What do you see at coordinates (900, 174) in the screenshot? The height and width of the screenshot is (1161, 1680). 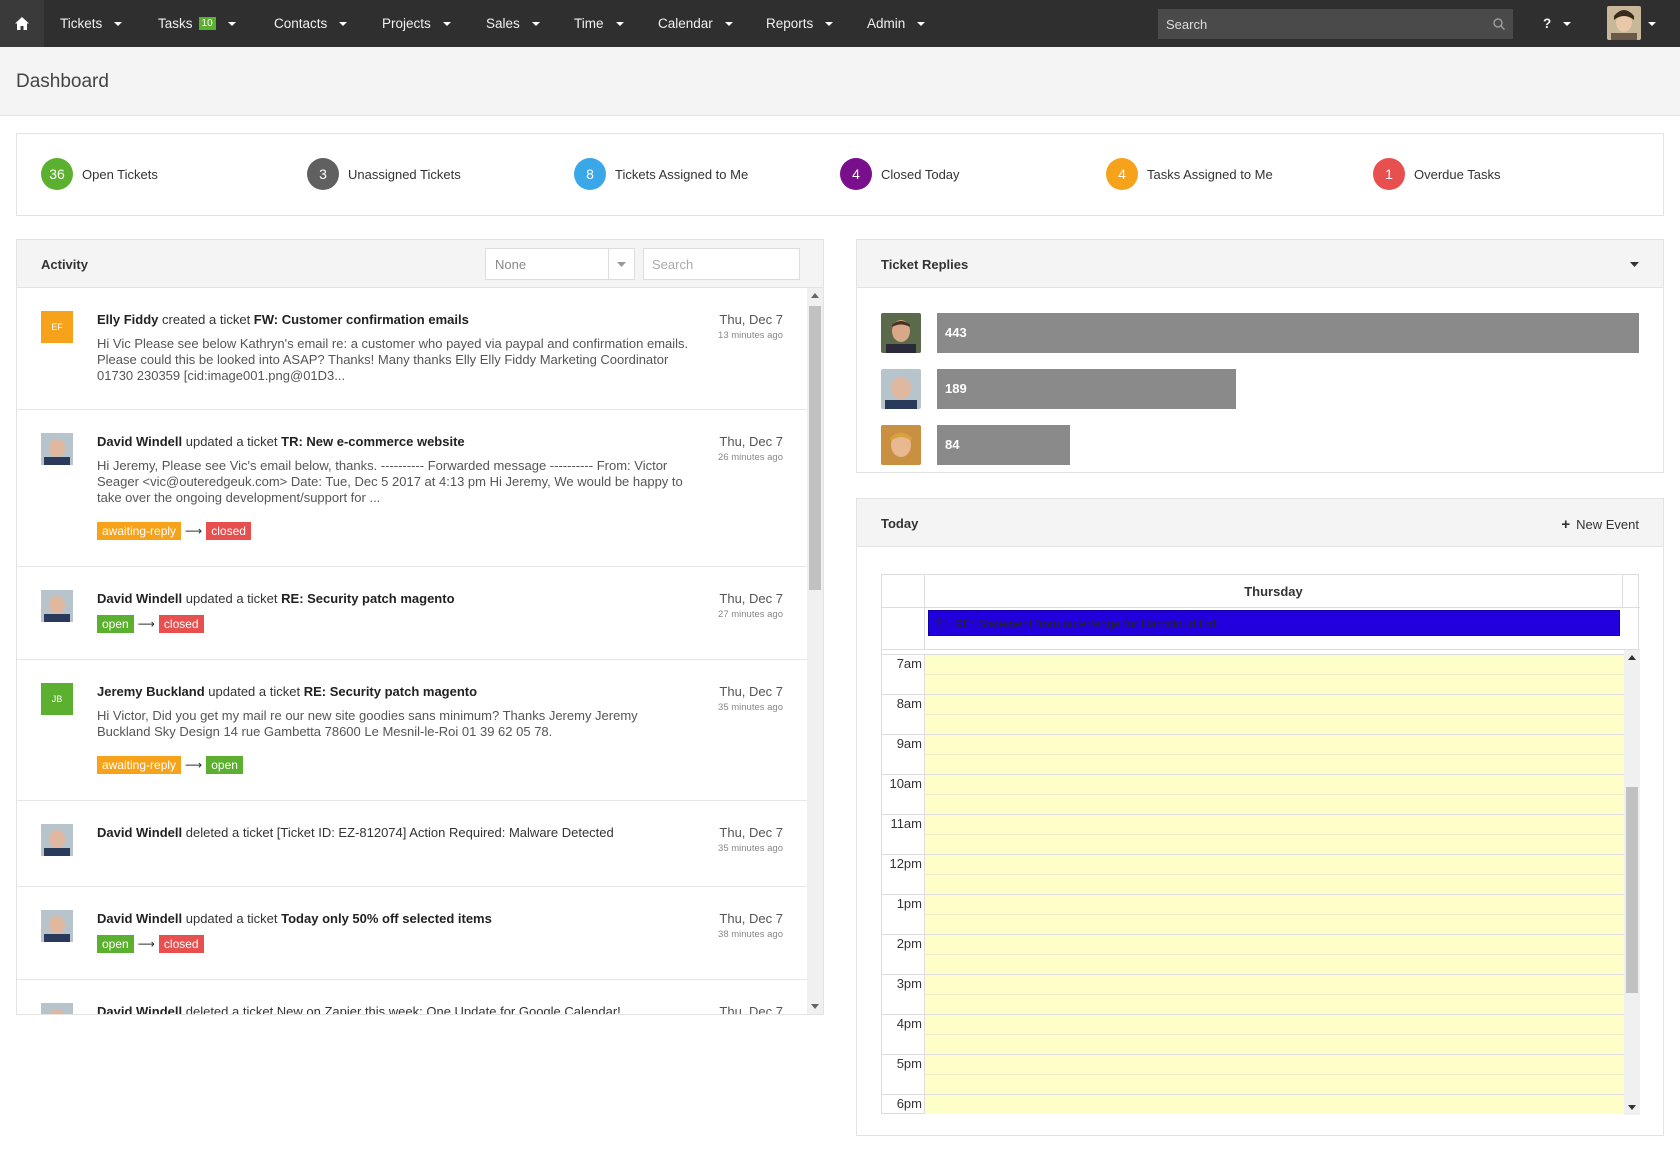 I see `stat-closed-today: 4 Closed Today` at bounding box center [900, 174].